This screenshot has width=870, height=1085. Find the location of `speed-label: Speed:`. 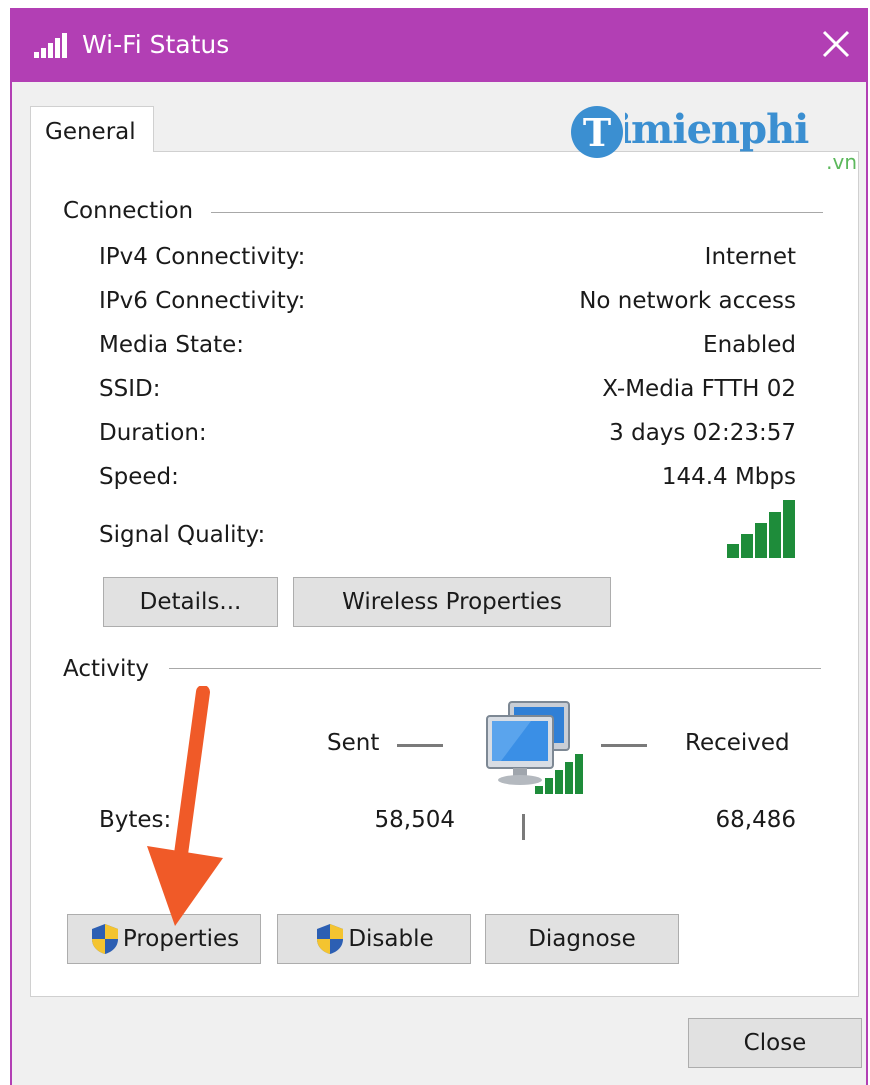

speed-label: Speed: is located at coordinates (139, 477).